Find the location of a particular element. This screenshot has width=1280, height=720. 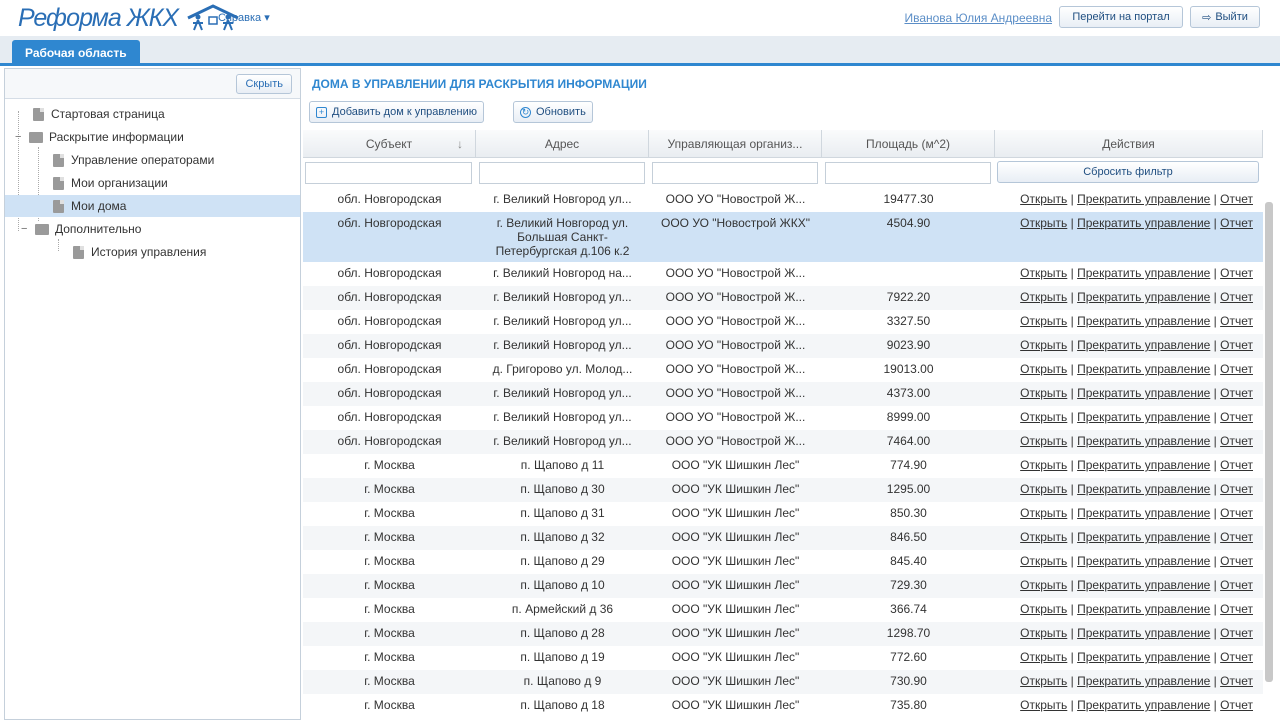

logout-button: ⇨ Выйти is located at coordinates (1225, 17).